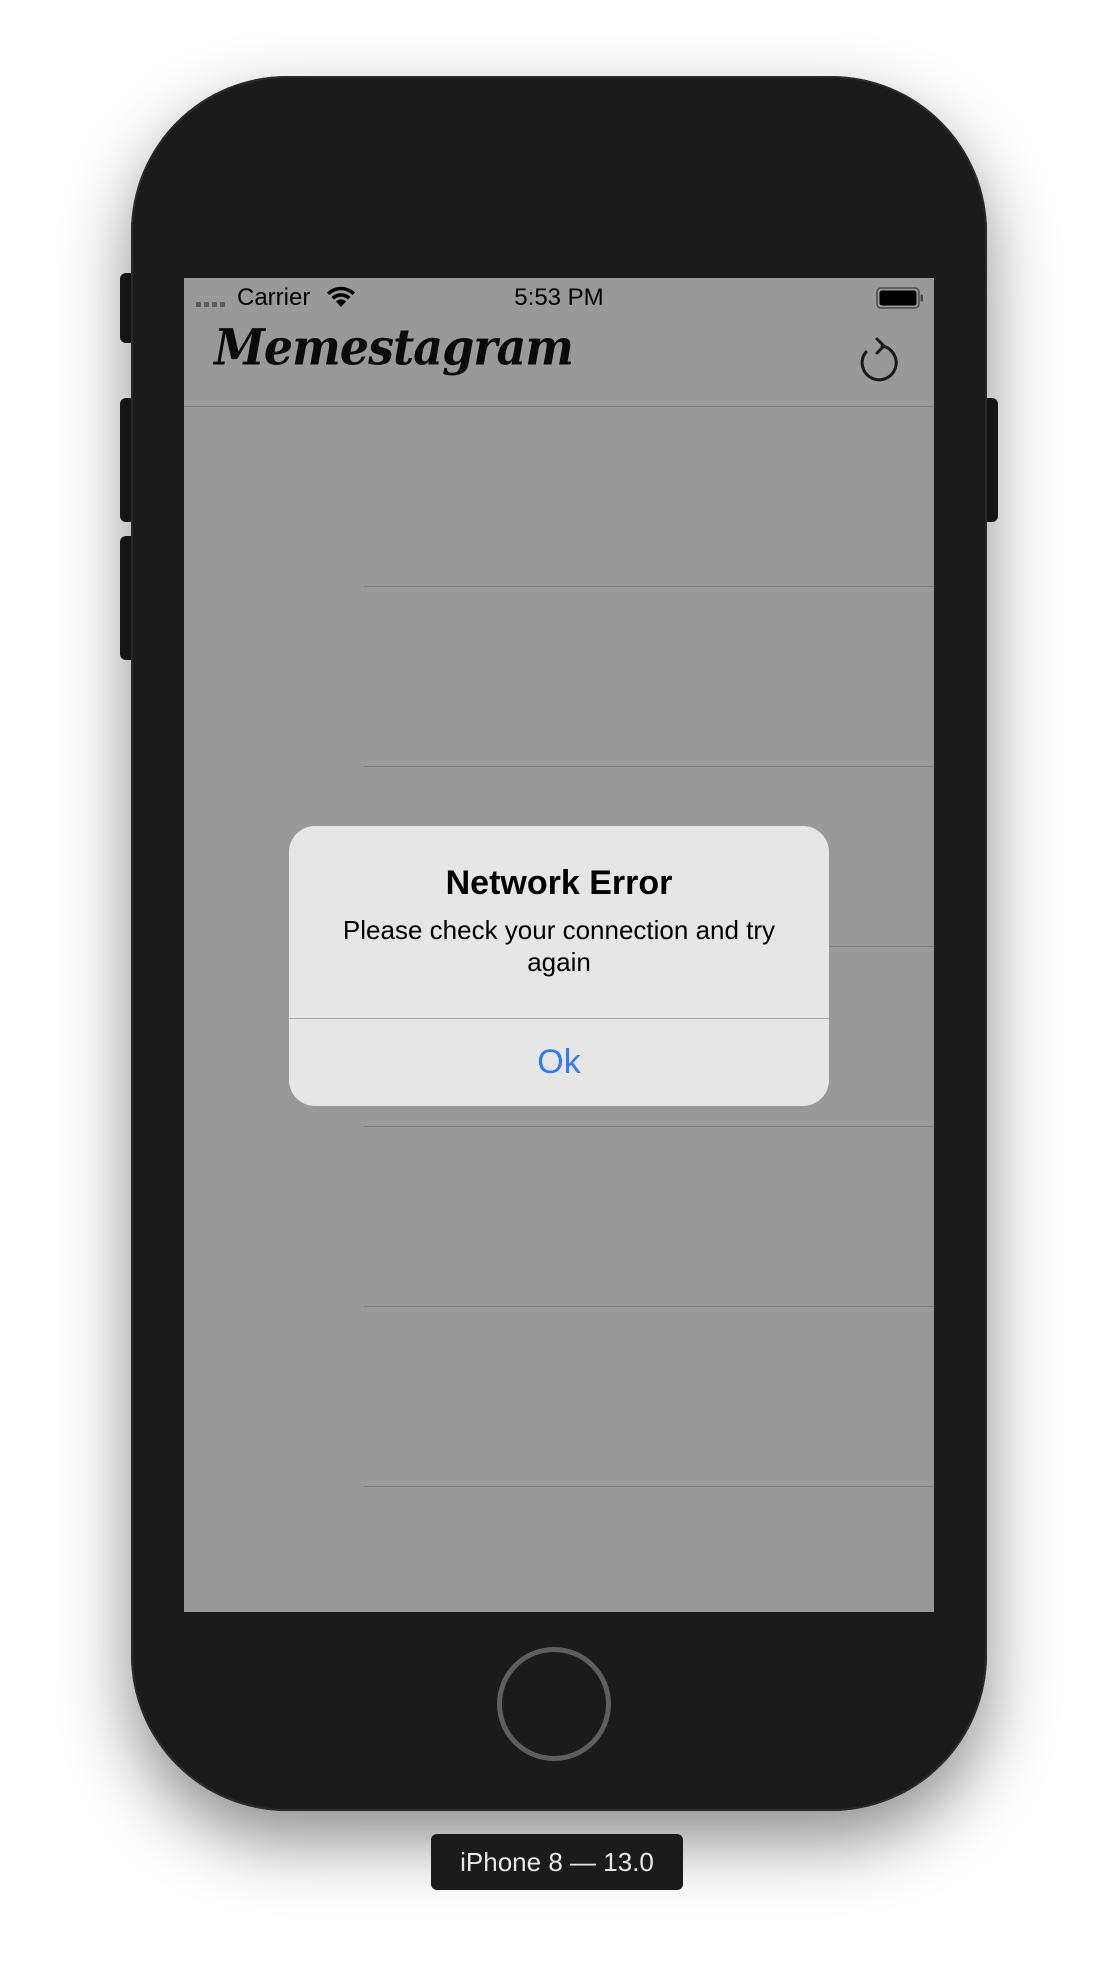 This screenshot has width=1118, height=1962. I want to click on clock-time: 5:53 PM, so click(559, 297).